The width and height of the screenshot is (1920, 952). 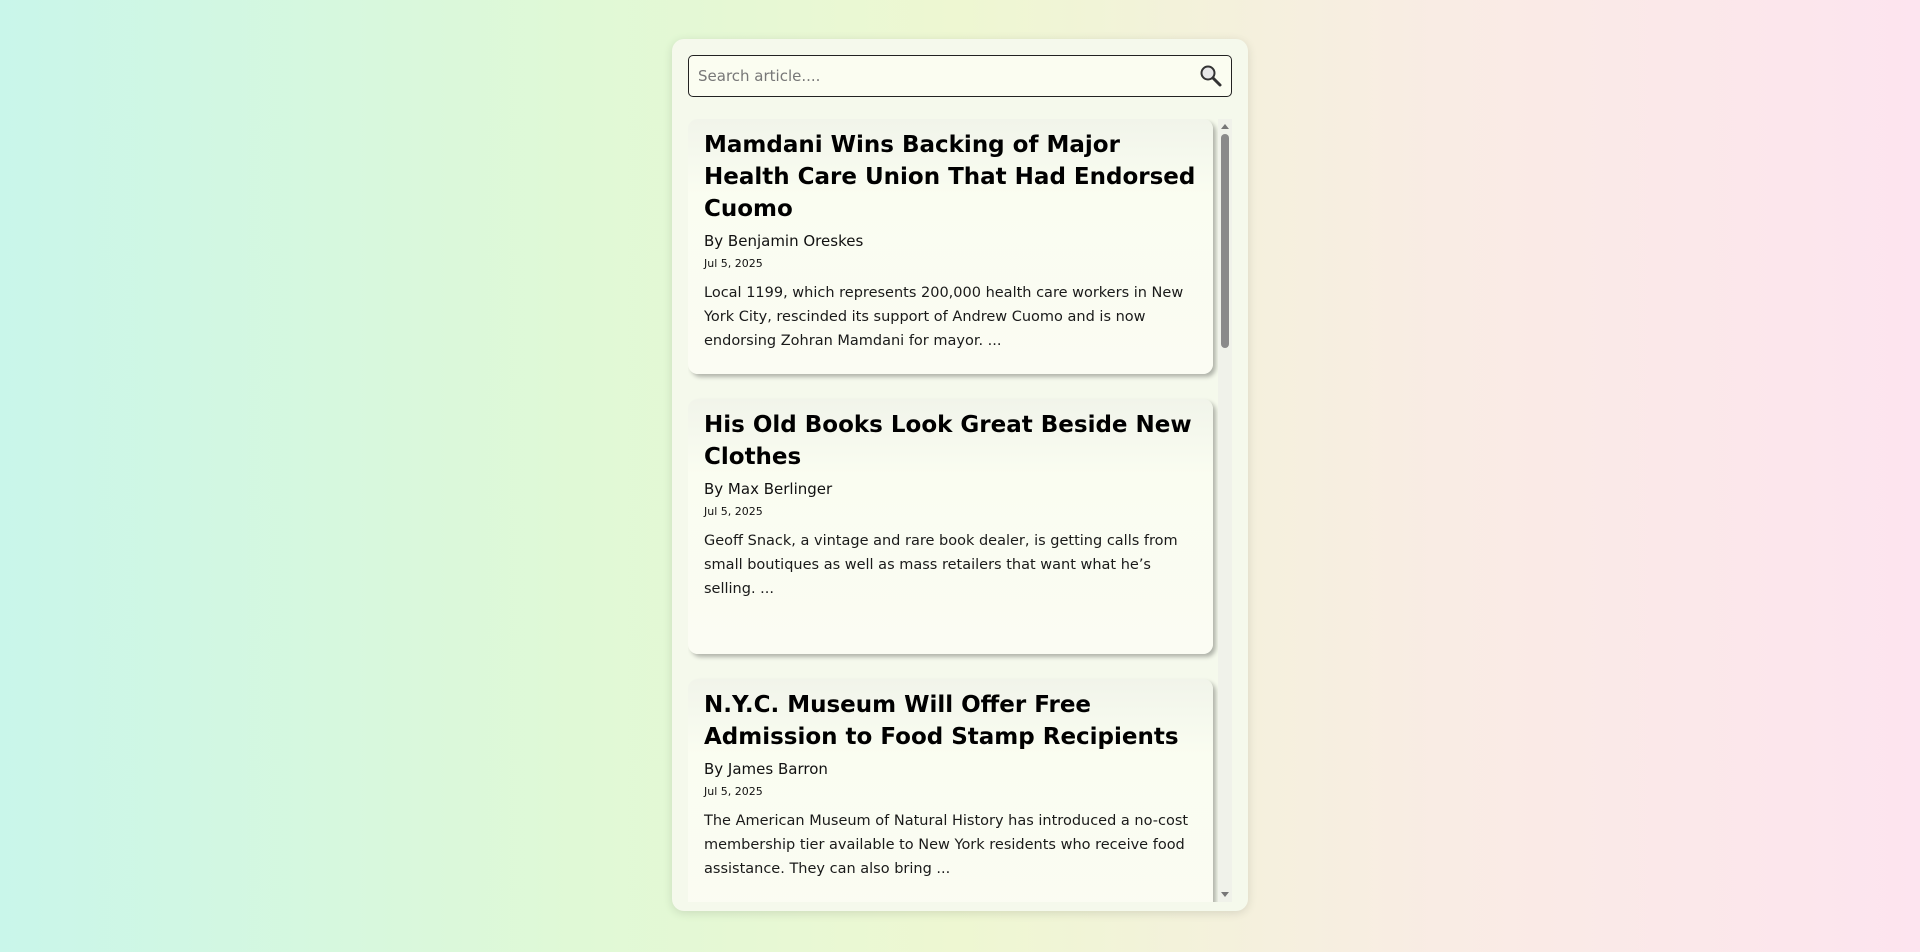 What do you see at coordinates (1211, 76) in the screenshot?
I see `search-icon` at bounding box center [1211, 76].